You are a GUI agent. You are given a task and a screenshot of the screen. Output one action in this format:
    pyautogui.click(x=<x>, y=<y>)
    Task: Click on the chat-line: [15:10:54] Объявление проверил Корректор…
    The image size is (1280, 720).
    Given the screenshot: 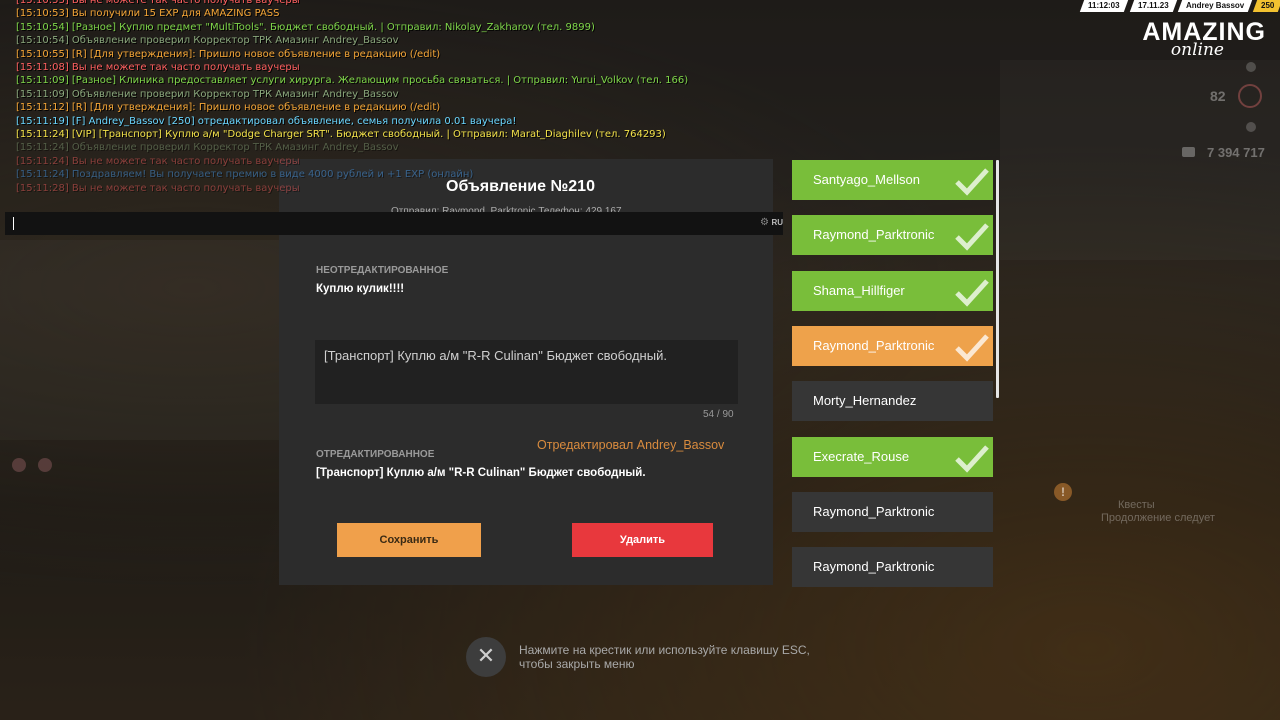 What is the action you would take?
    pyautogui.click(x=207, y=41)
    